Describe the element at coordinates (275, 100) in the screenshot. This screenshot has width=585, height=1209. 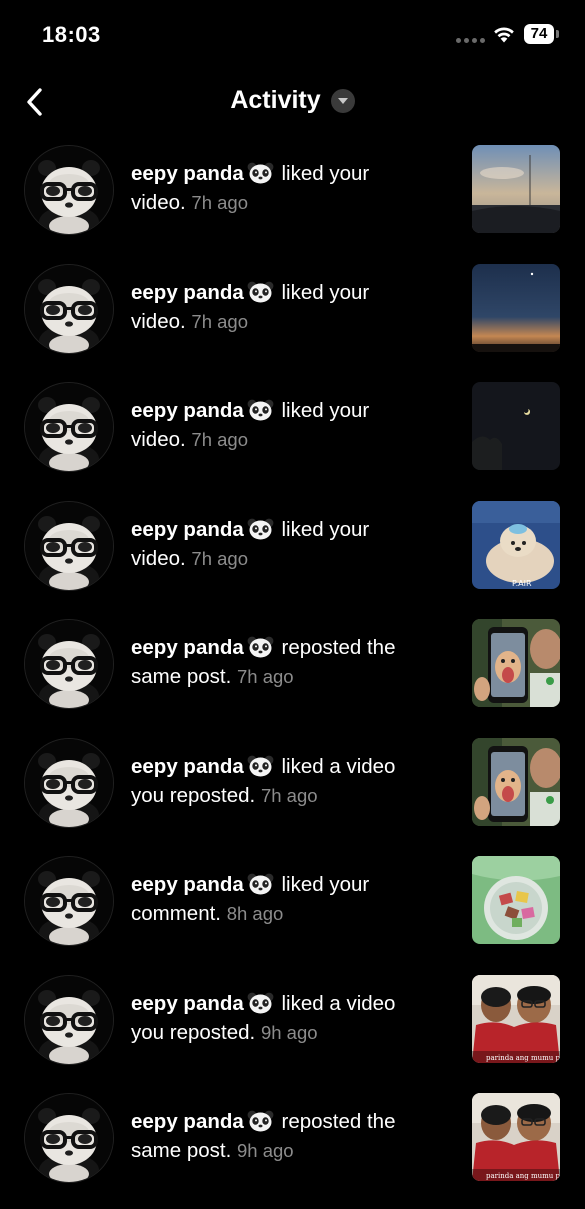
I see `page-title: Activity` at that location.